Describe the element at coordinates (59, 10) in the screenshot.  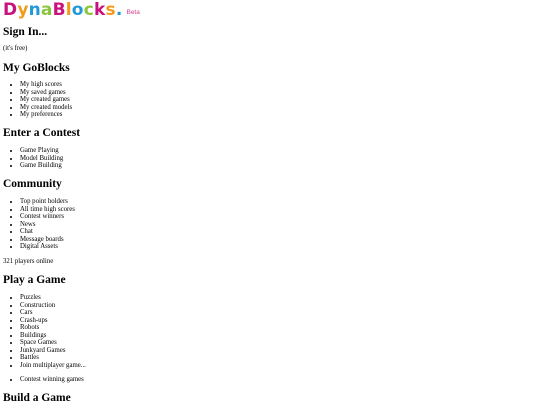
I see `logo-letter: B` at that location.